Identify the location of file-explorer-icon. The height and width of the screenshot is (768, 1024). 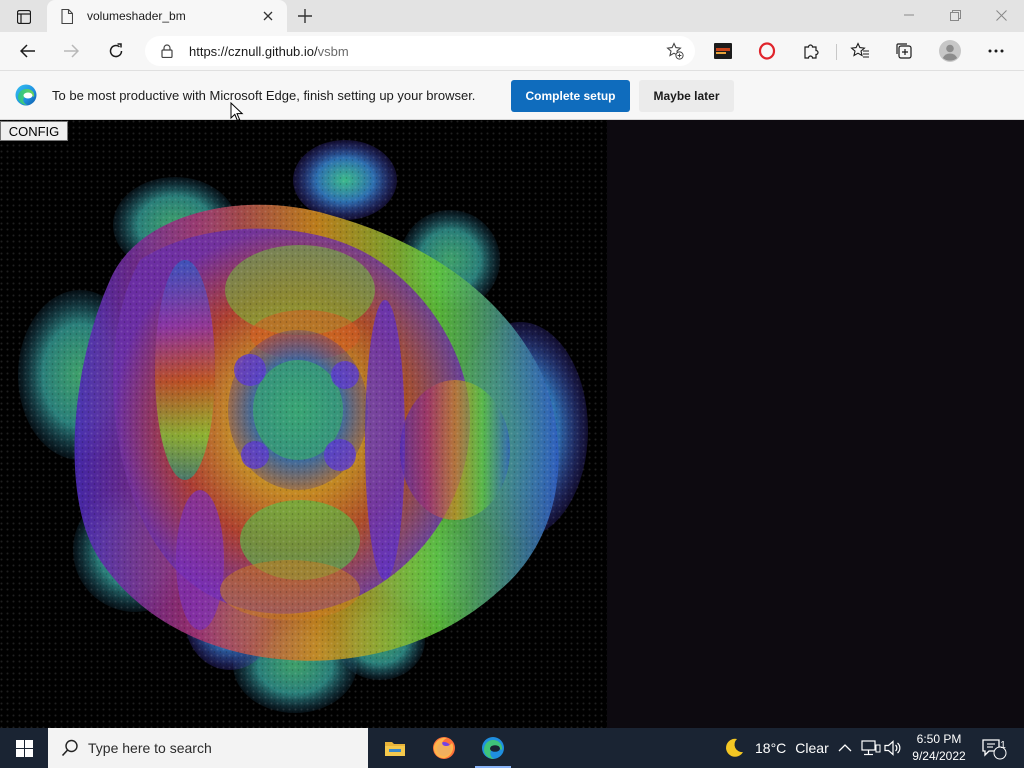
(395, 748).